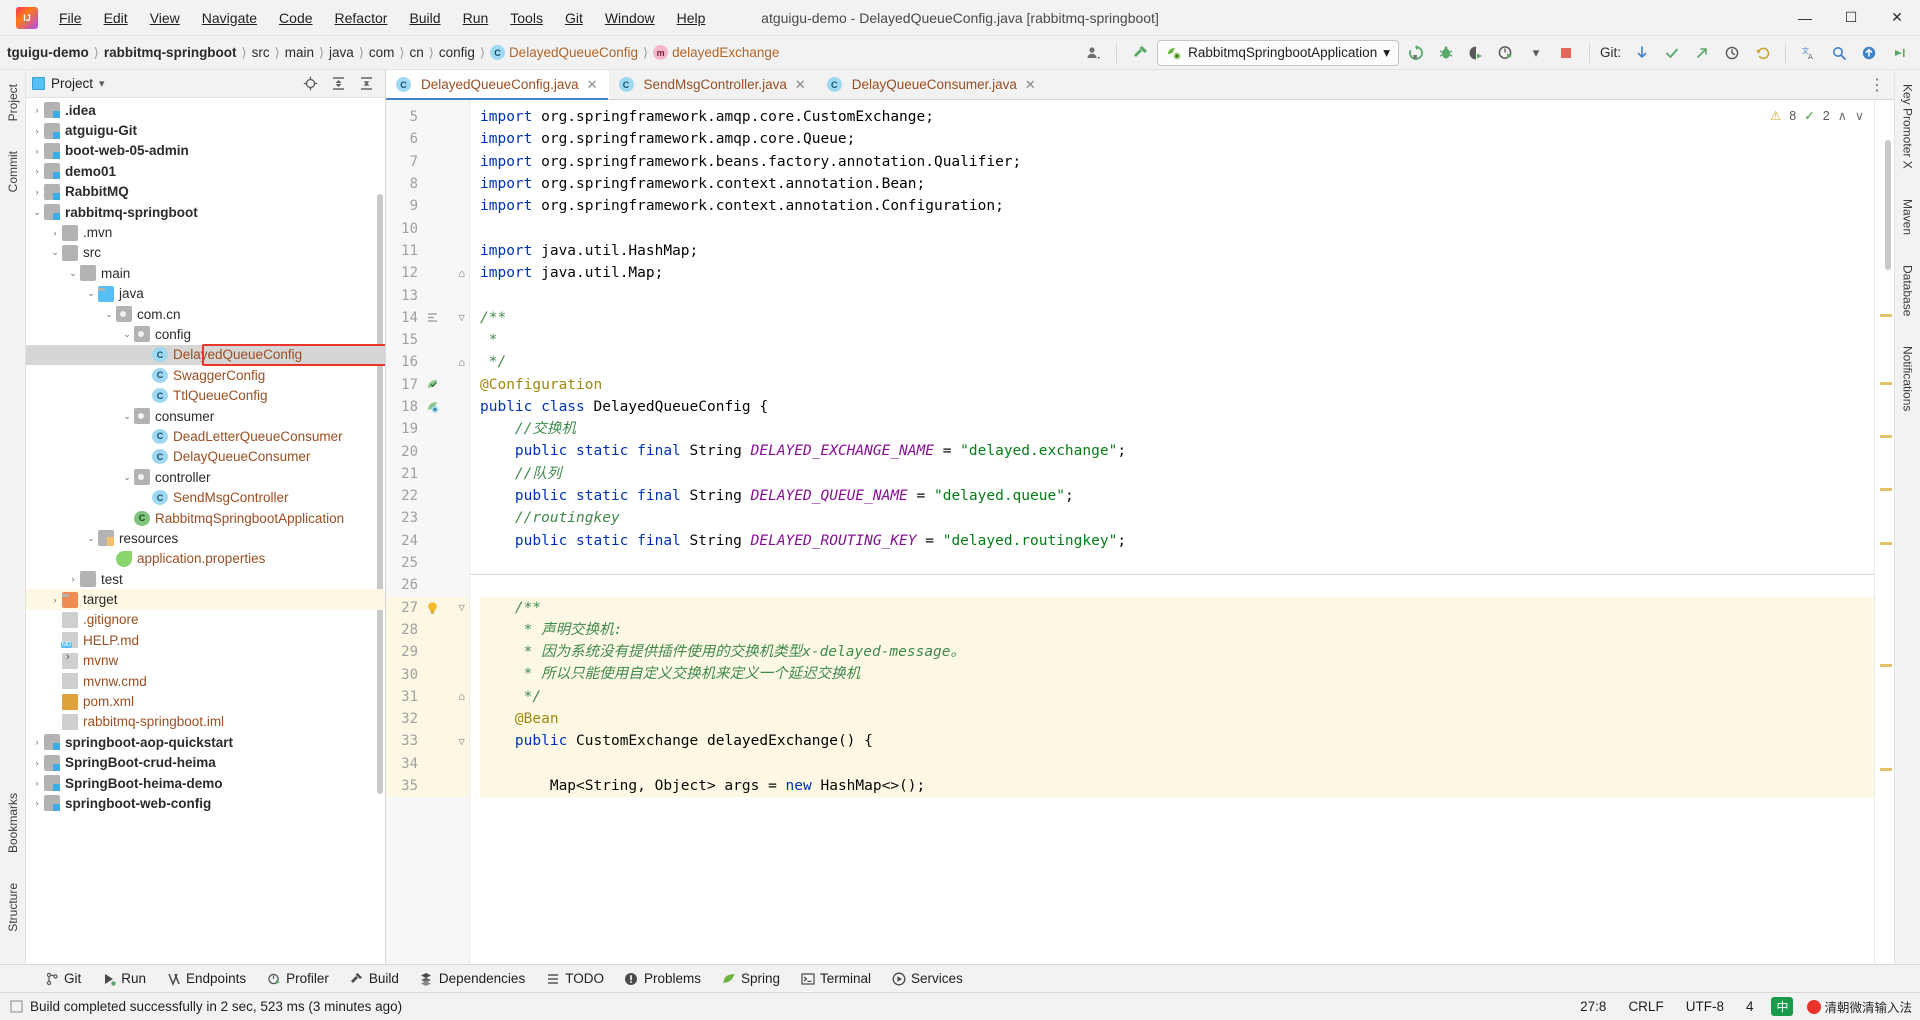 This screenshot has width=1920, height=1020. Describe the element at coordinates (13, 102) in the screenshot. I see `sidebar-item-project: Project` at that location.